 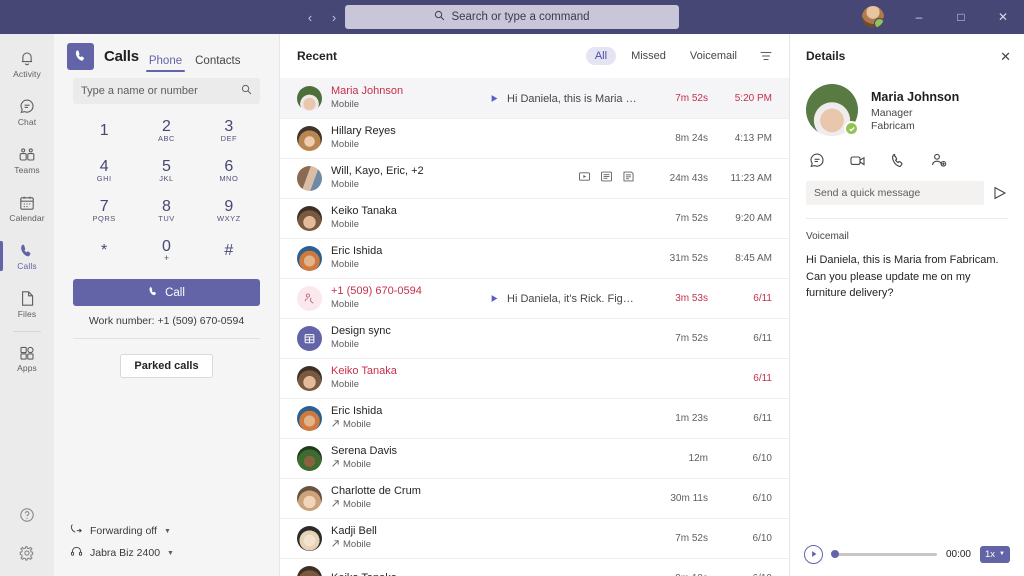 What do you see at coordinates (335, 465) in the screenshot?
I see `outgoing-call-icon` at bounding box center [335, 465].